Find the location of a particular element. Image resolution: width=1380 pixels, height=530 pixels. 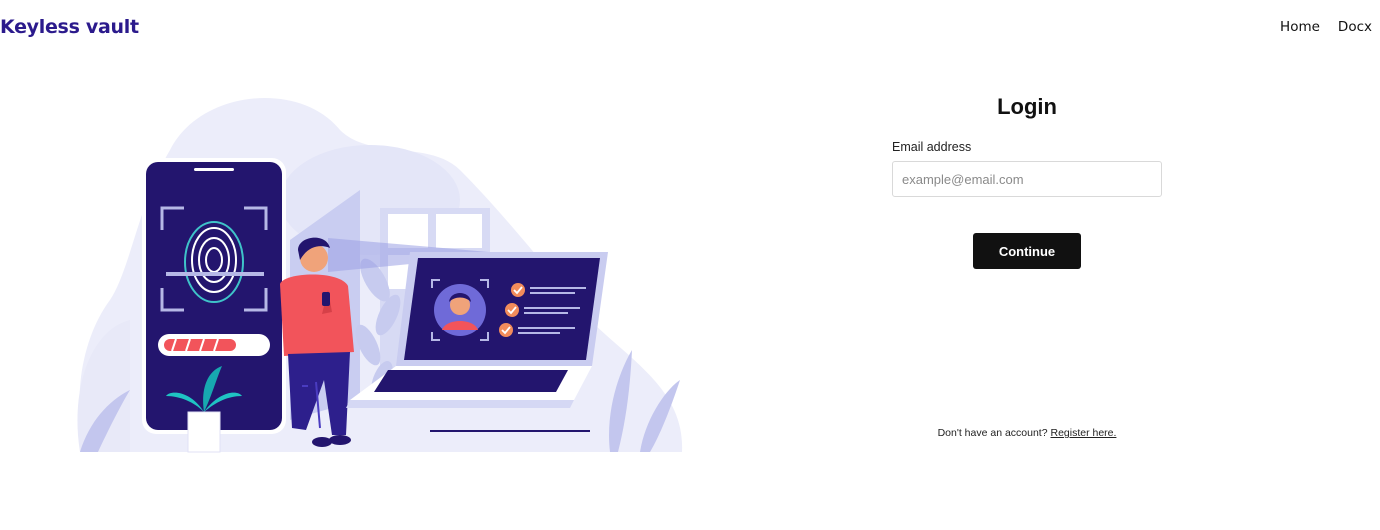

continue-button-wrap: Continue is located at coordinates (1027, 251).